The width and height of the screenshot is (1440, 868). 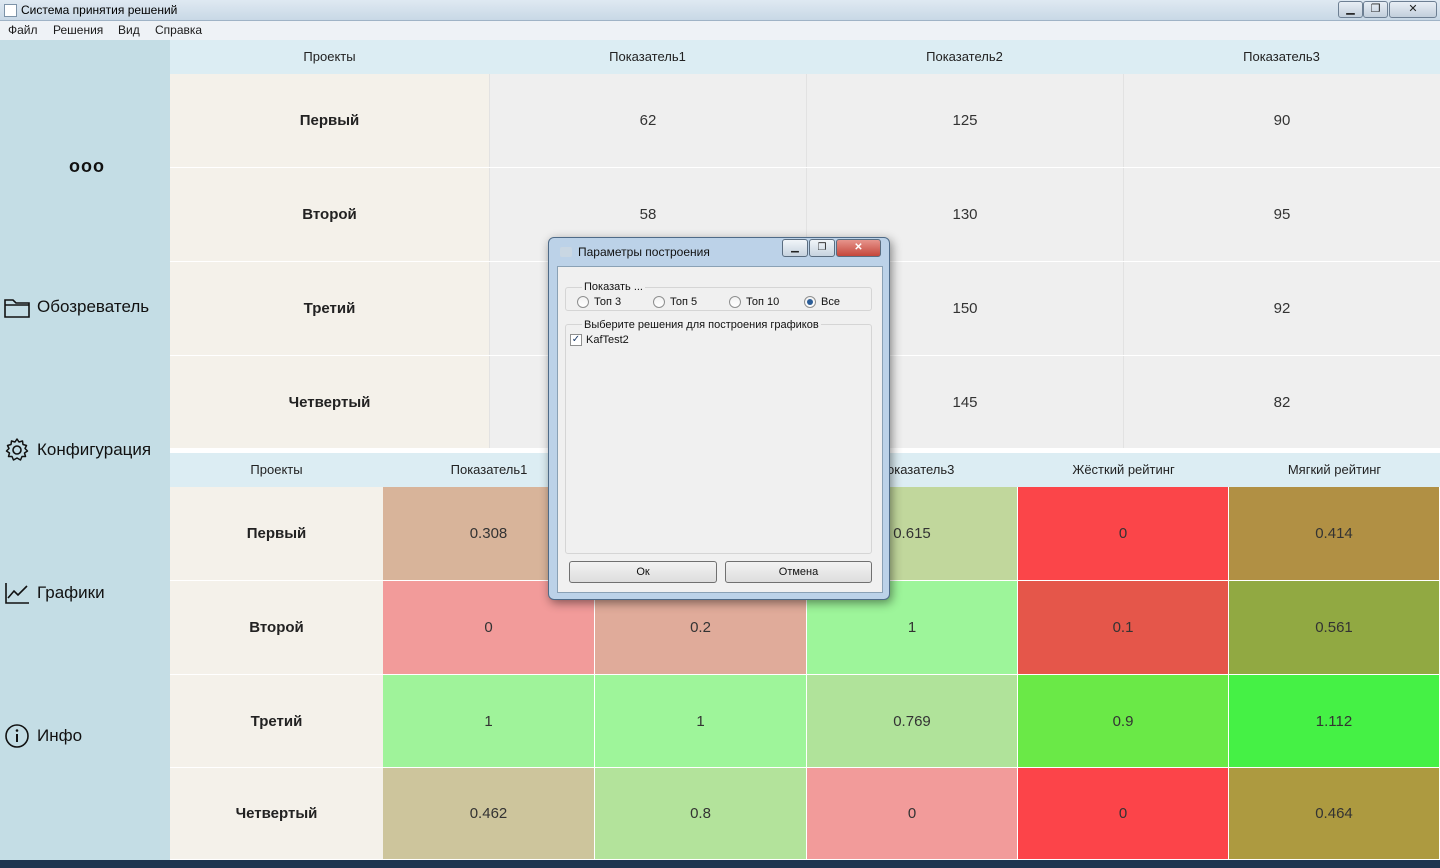 What do you see at coordinates (1281, 120) in the screenshot?
I see `table-cell: 90` at bounding box center [1281, 120].